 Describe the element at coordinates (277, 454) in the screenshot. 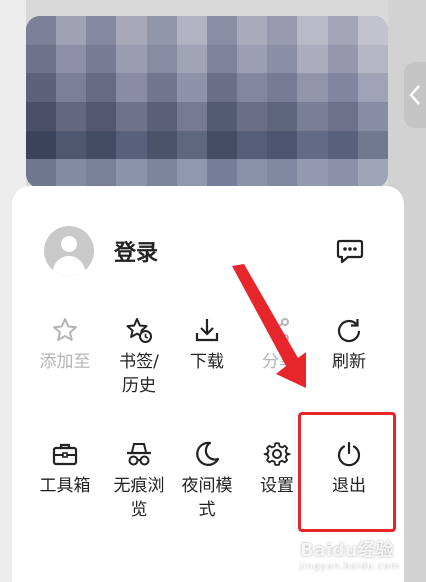

I see `gear-icon` at that location.